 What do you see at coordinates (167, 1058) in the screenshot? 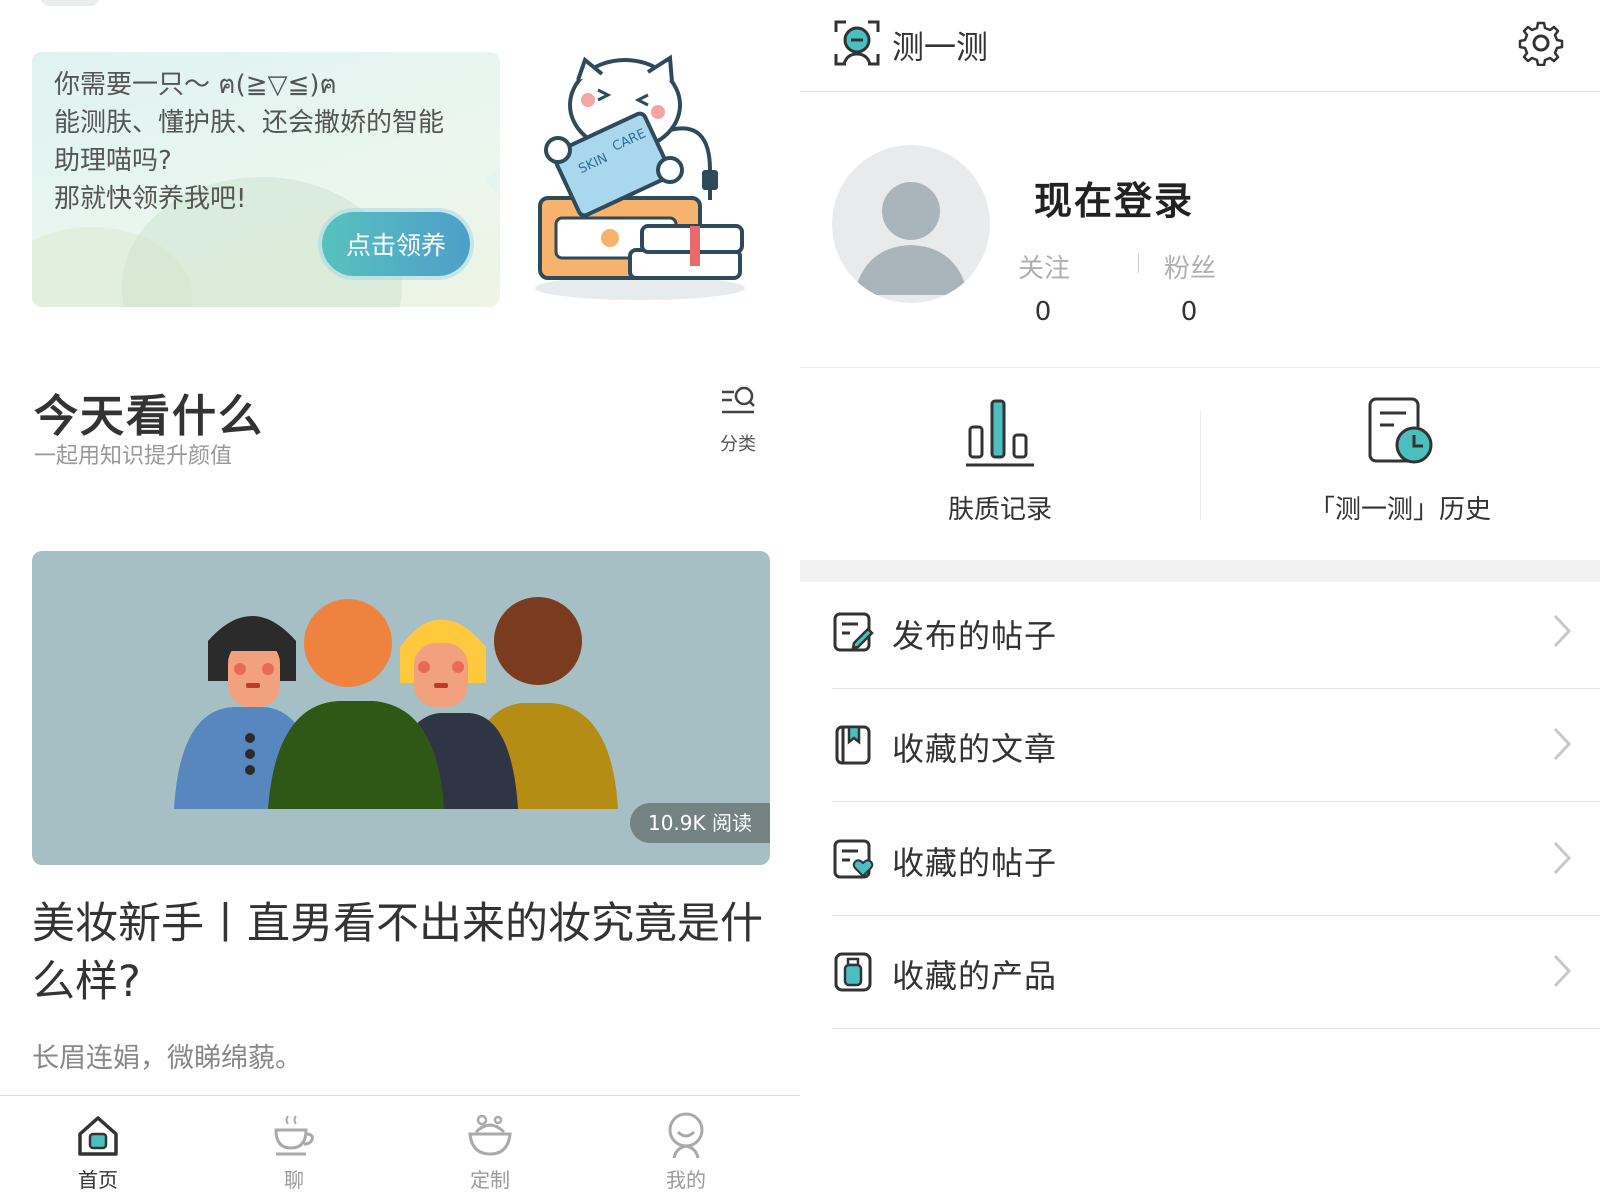
I see `article-description: 长眉连娟，微睇绵藐。` at bounding box center [167, 1058].